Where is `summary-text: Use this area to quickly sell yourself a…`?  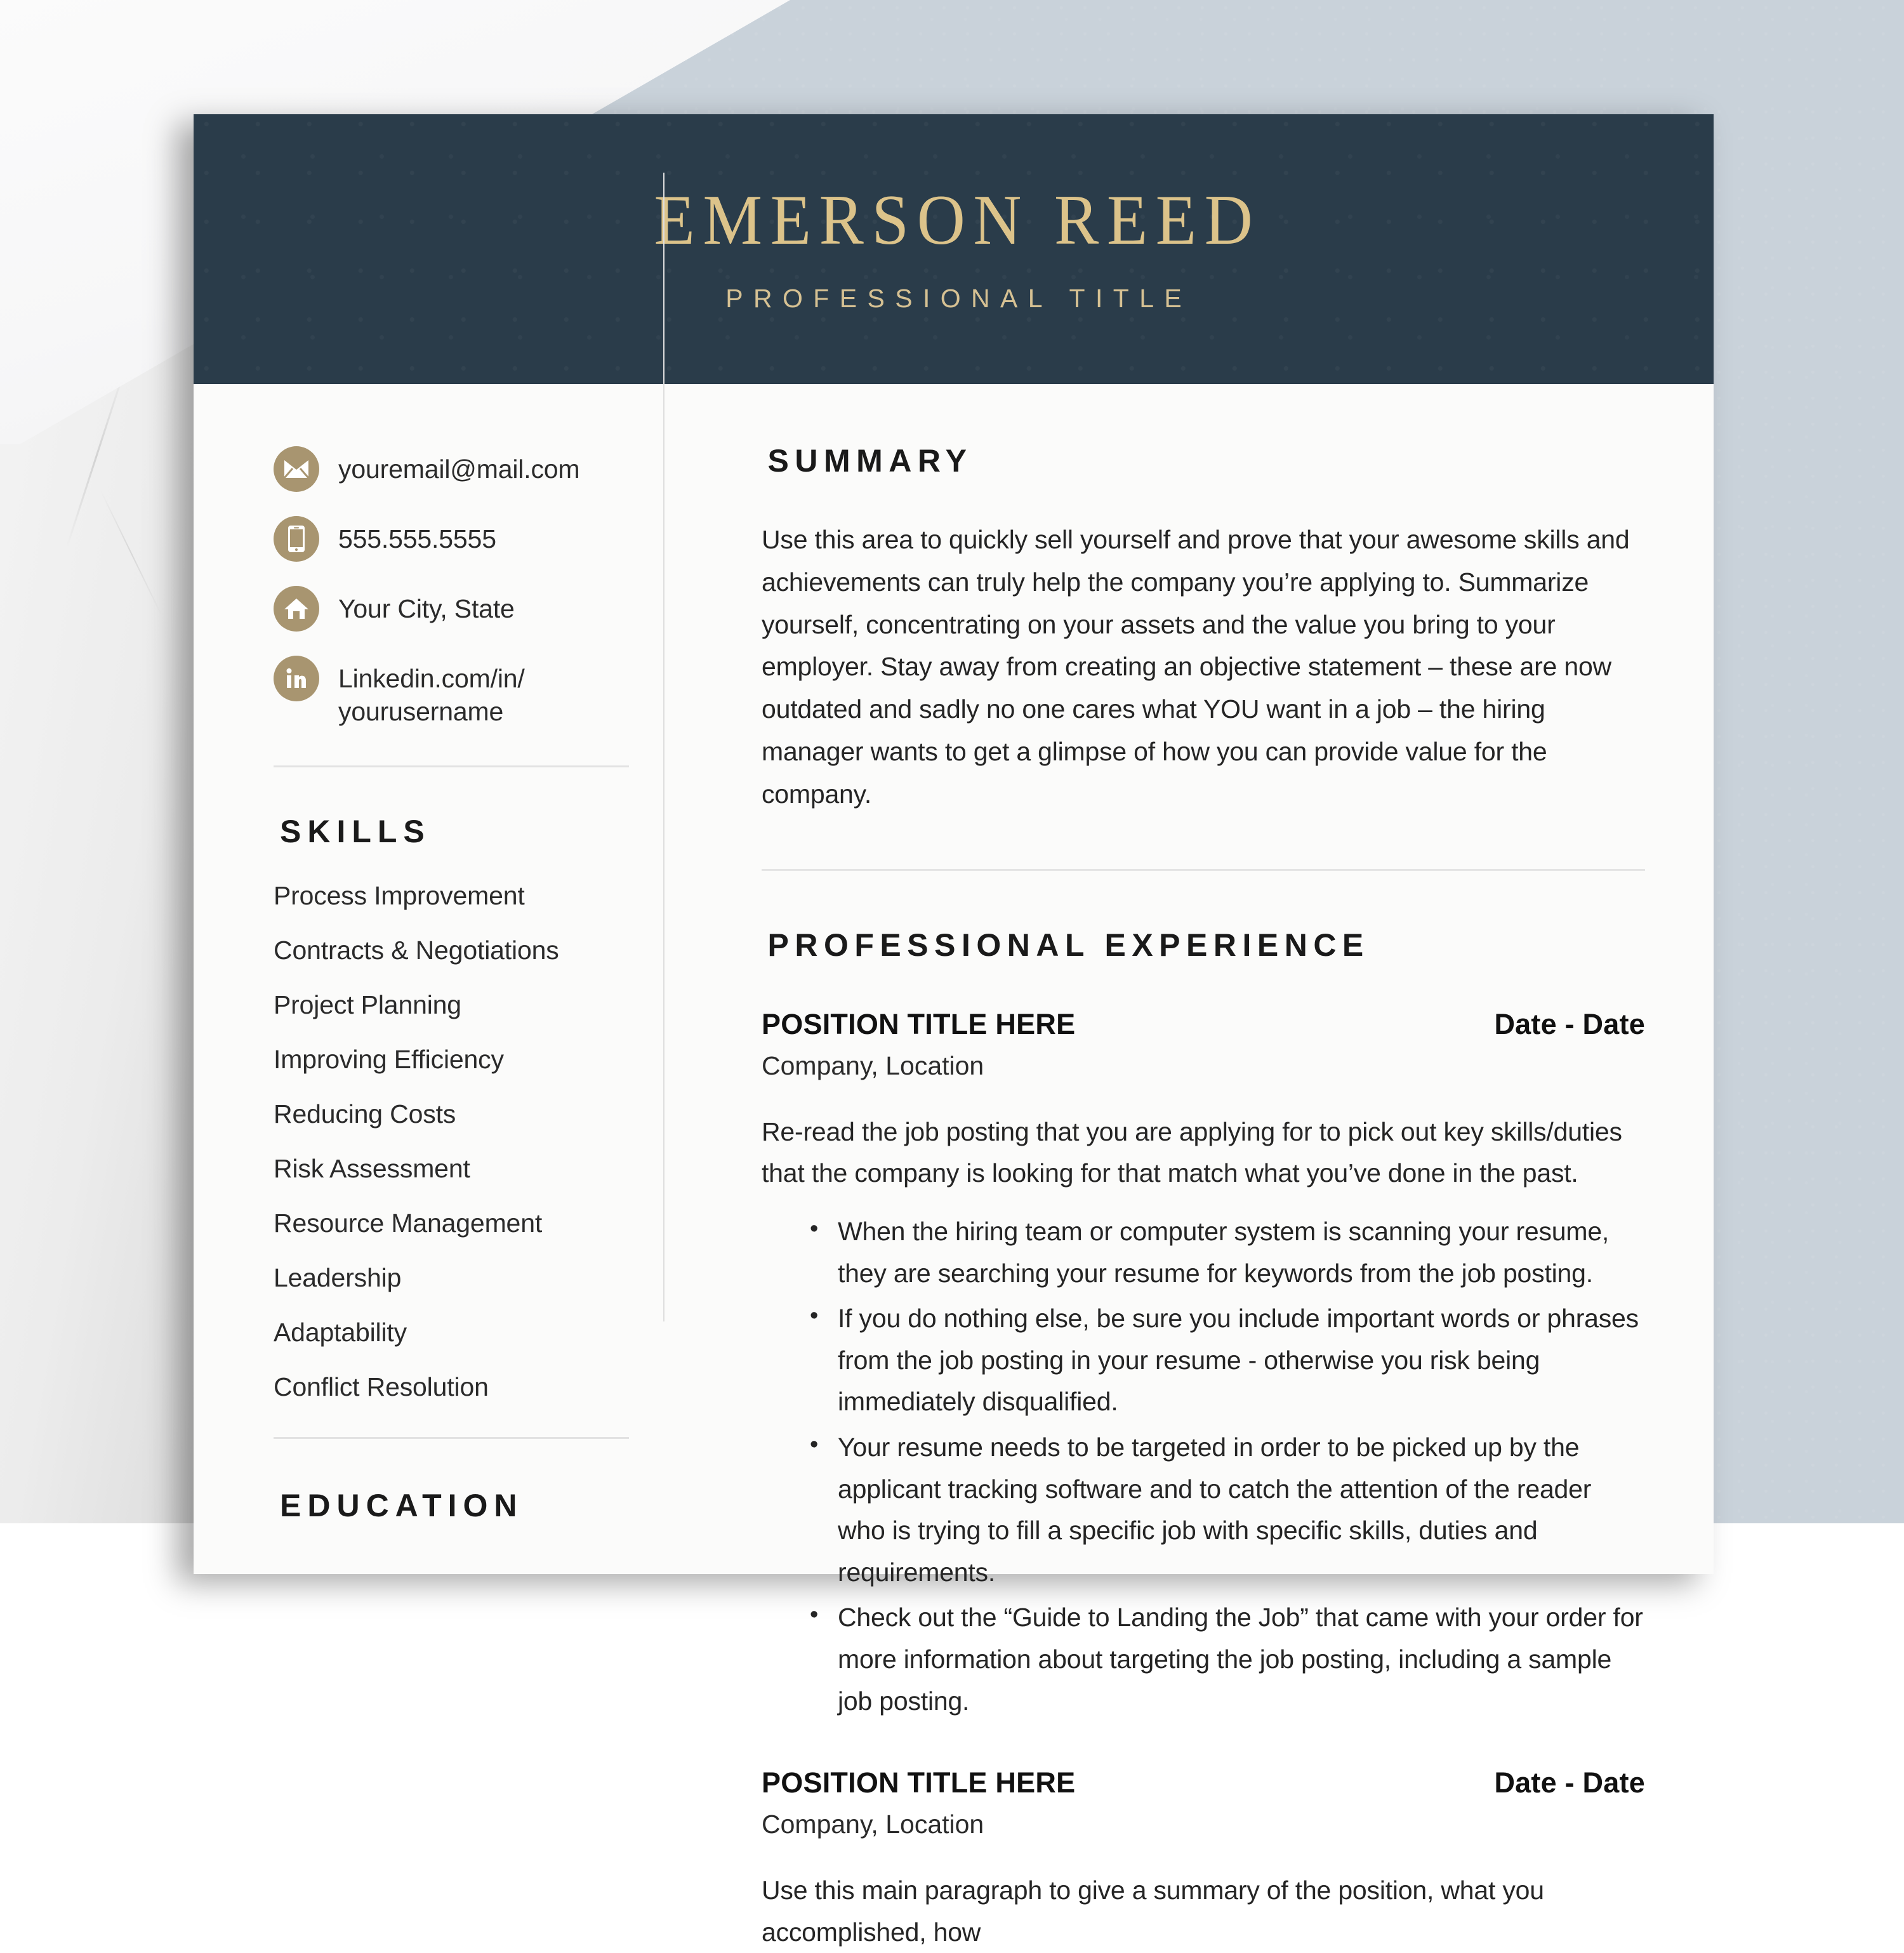
summary-text: Use this area to quickly sell yourself a… is located at coordinates (1203, 667).